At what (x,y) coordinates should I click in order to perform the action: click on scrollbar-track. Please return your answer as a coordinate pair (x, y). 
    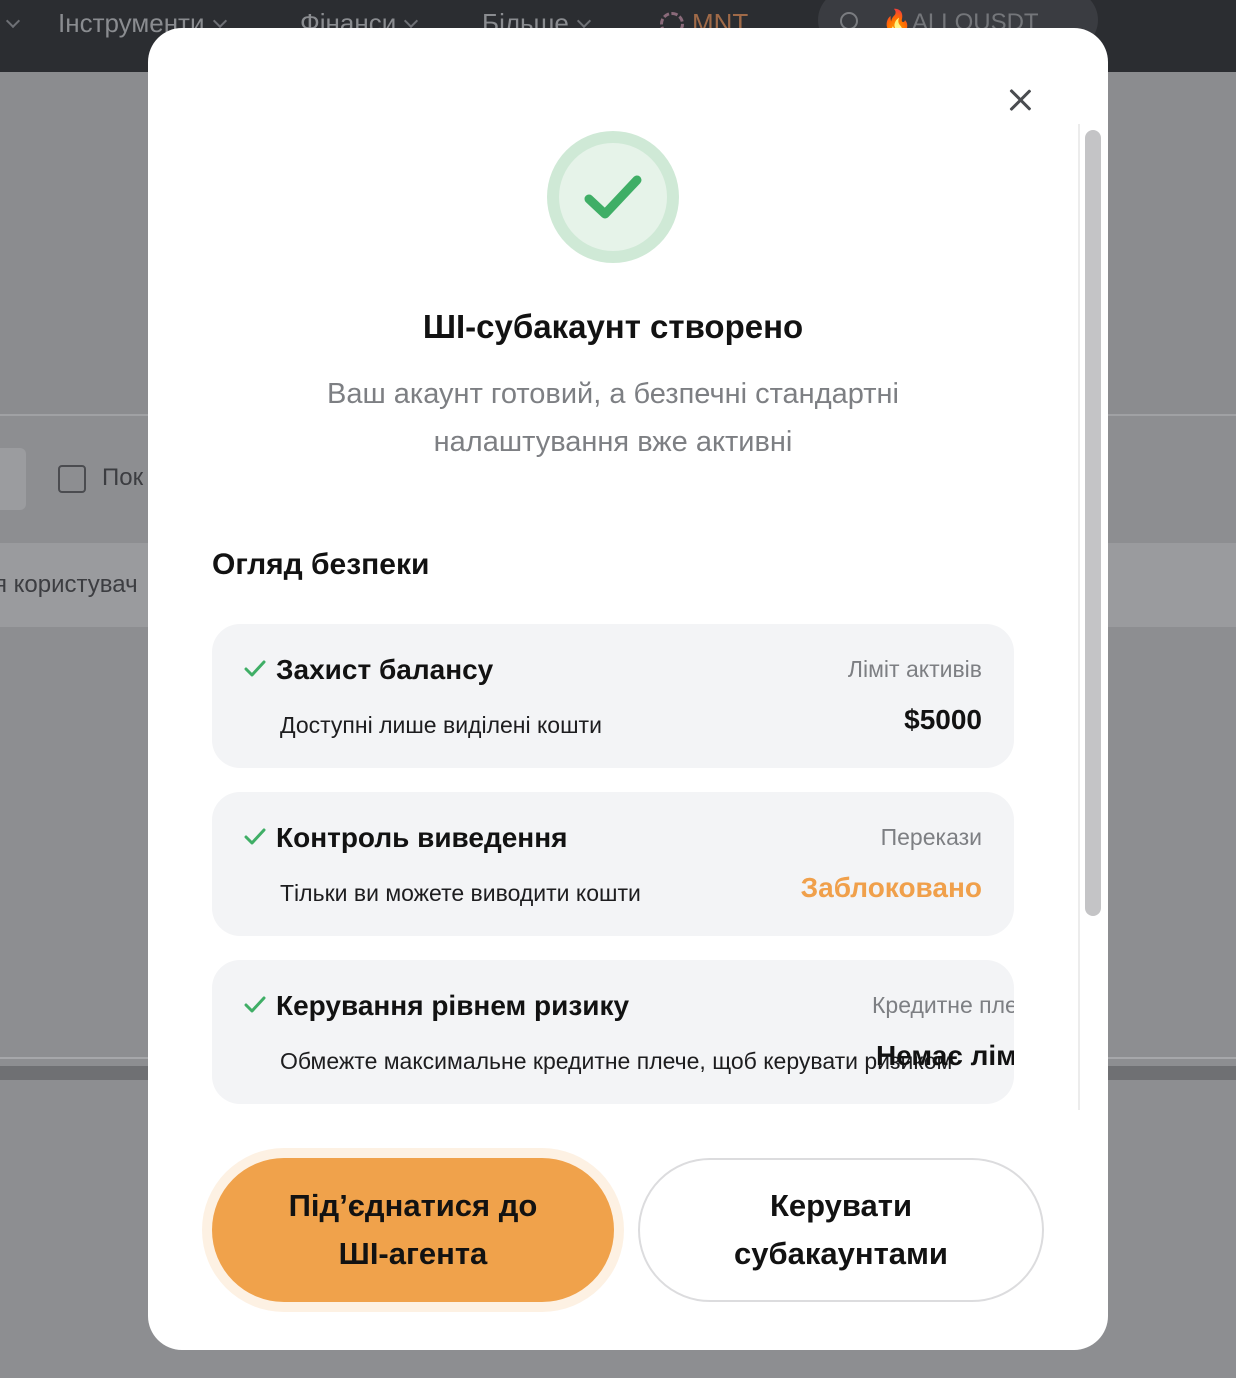
    Looking at the image, I should click on (1079, 617).